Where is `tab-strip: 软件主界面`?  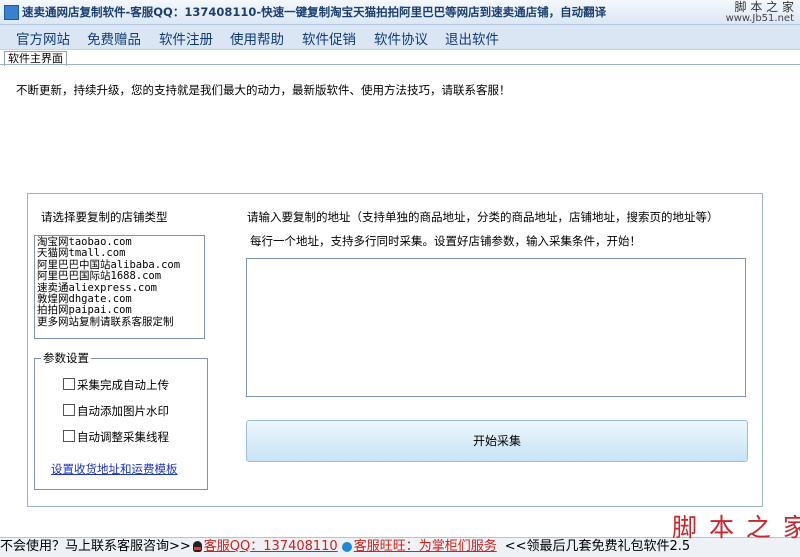
tab-strip: 软件主界面 is located at coordinates (400, 58).